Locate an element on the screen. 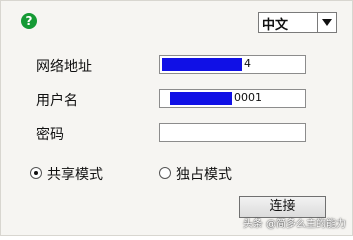 Image resolution: width=353 pixels, height=240 pixels. shared-mode-label: 共享模式 is located at coordinates (75, 174).